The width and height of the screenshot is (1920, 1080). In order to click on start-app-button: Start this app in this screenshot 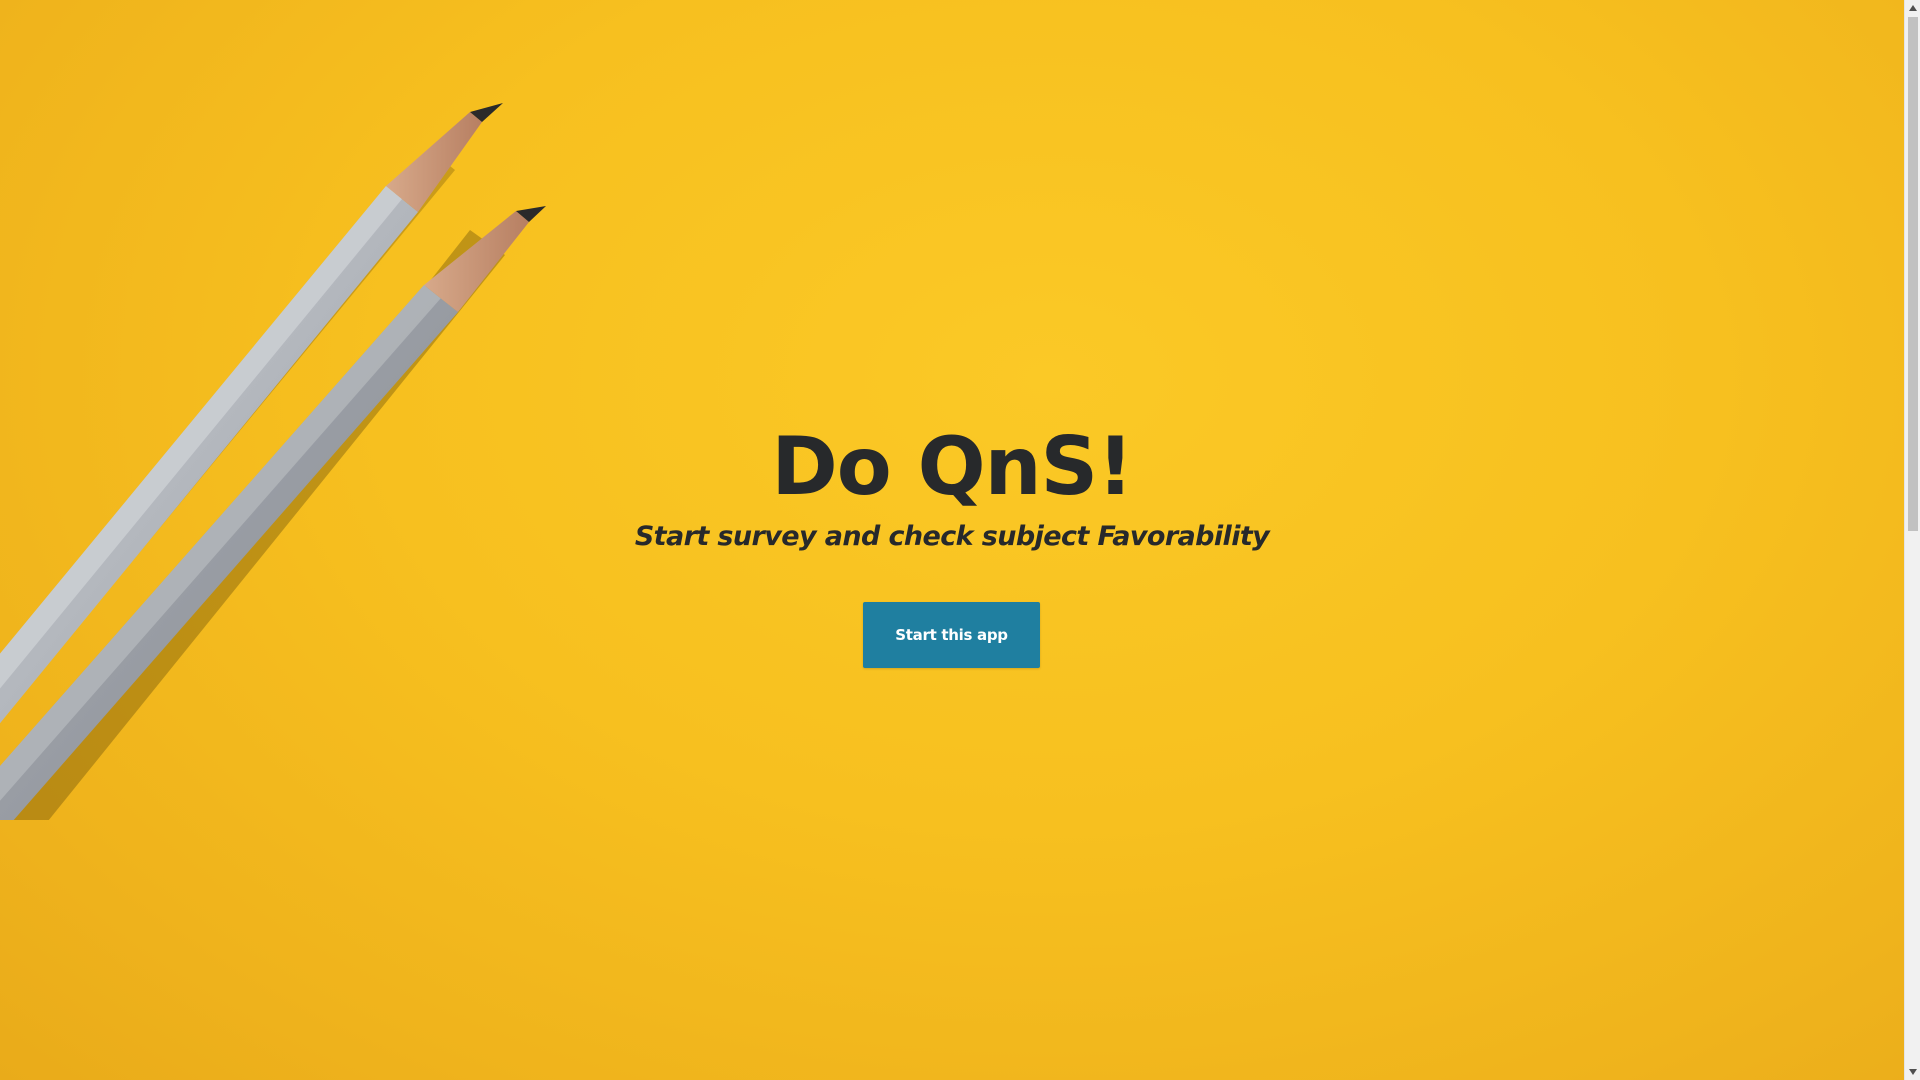, I will do `click(951, 635)`.